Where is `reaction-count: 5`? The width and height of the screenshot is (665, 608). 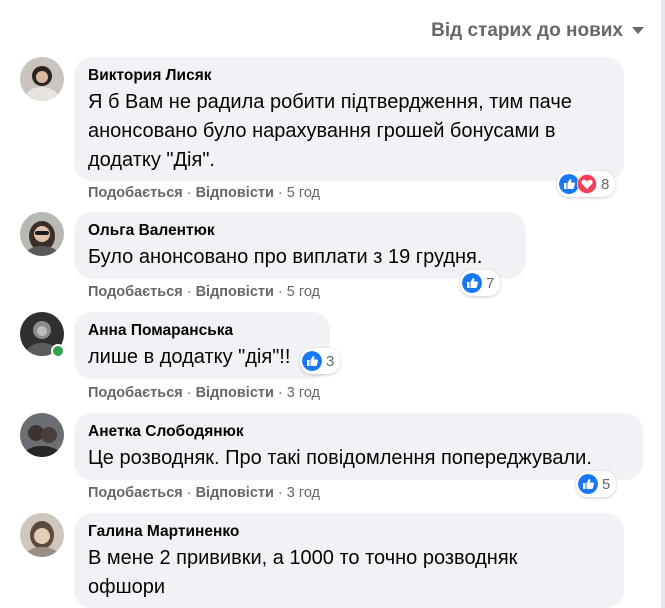 reaction-count: 5 is located at coordinates (606, 484).